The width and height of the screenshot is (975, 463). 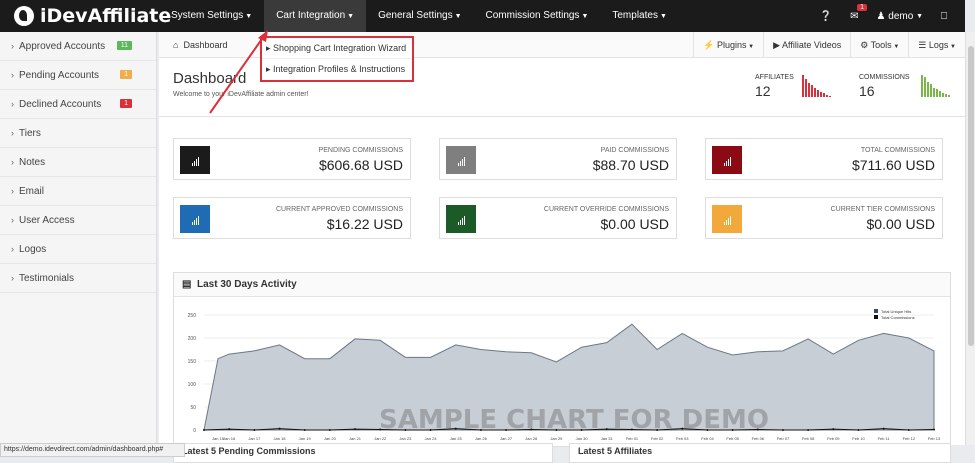 I want to click on sidebar-item-label: Notes, so click(x=32, y=162).